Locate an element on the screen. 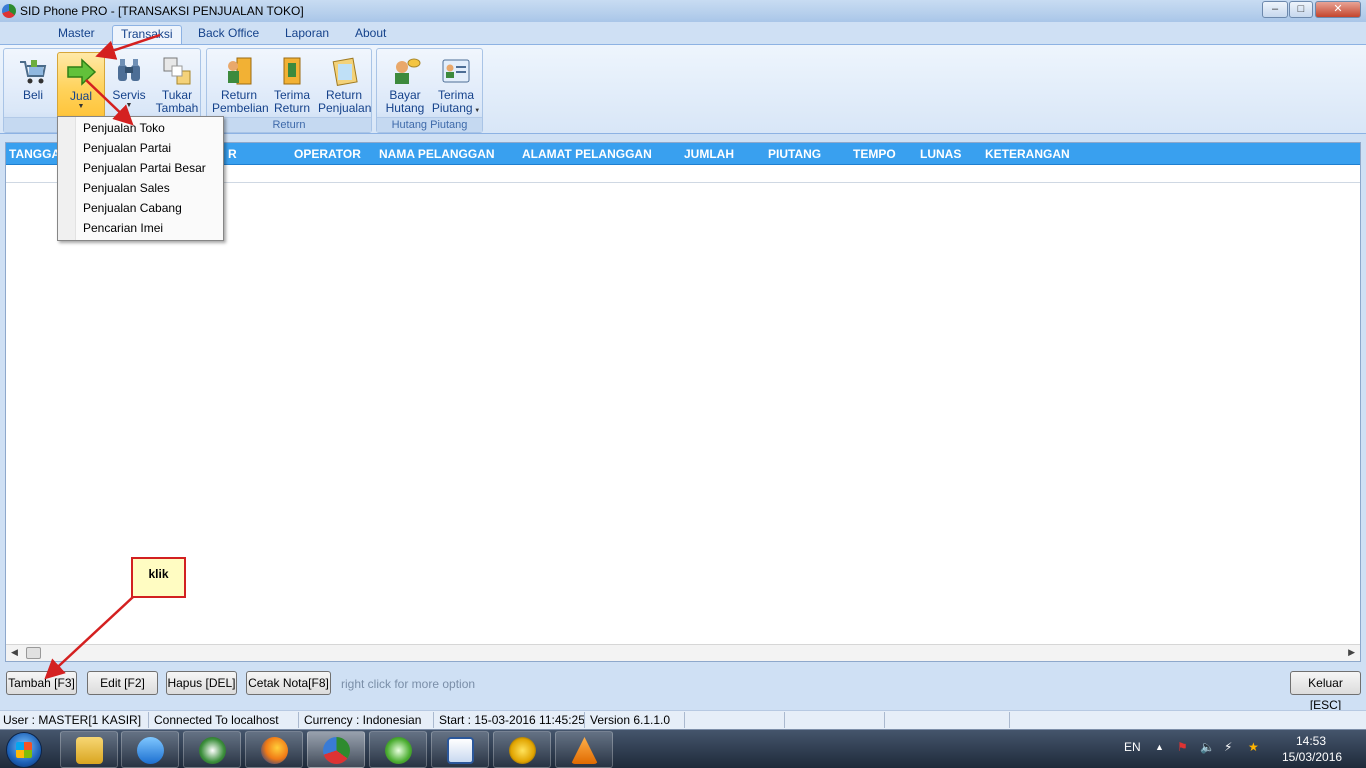  green-app-icon is located at coordinates (398, 750).